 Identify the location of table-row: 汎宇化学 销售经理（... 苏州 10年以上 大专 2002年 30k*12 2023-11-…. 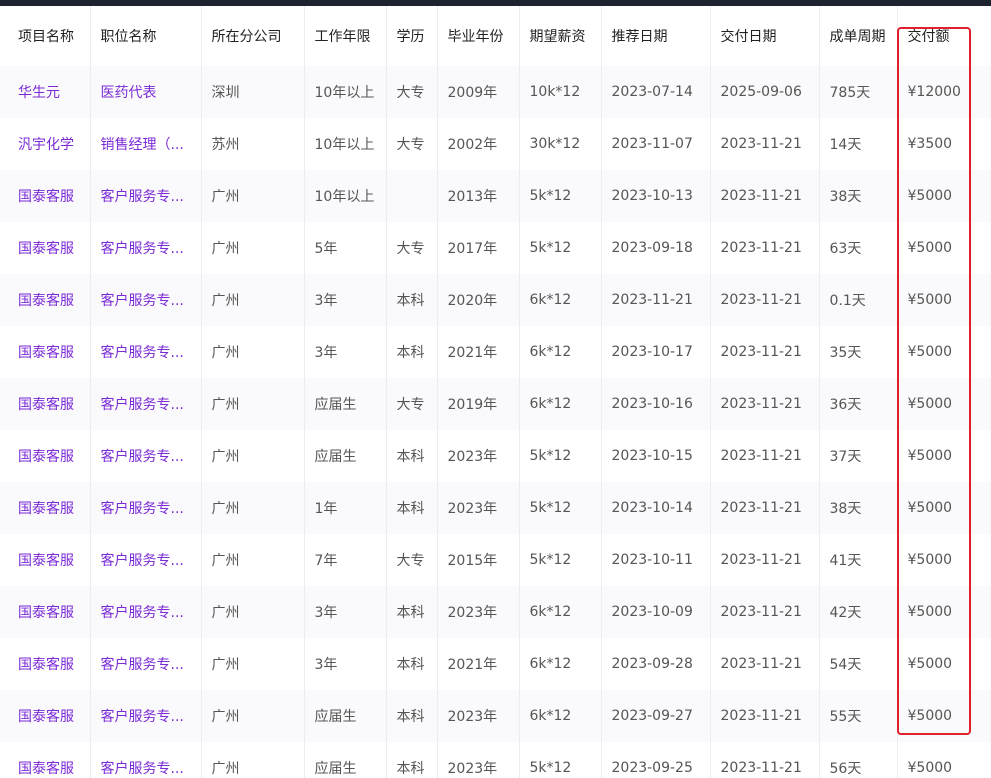
(495, 144).